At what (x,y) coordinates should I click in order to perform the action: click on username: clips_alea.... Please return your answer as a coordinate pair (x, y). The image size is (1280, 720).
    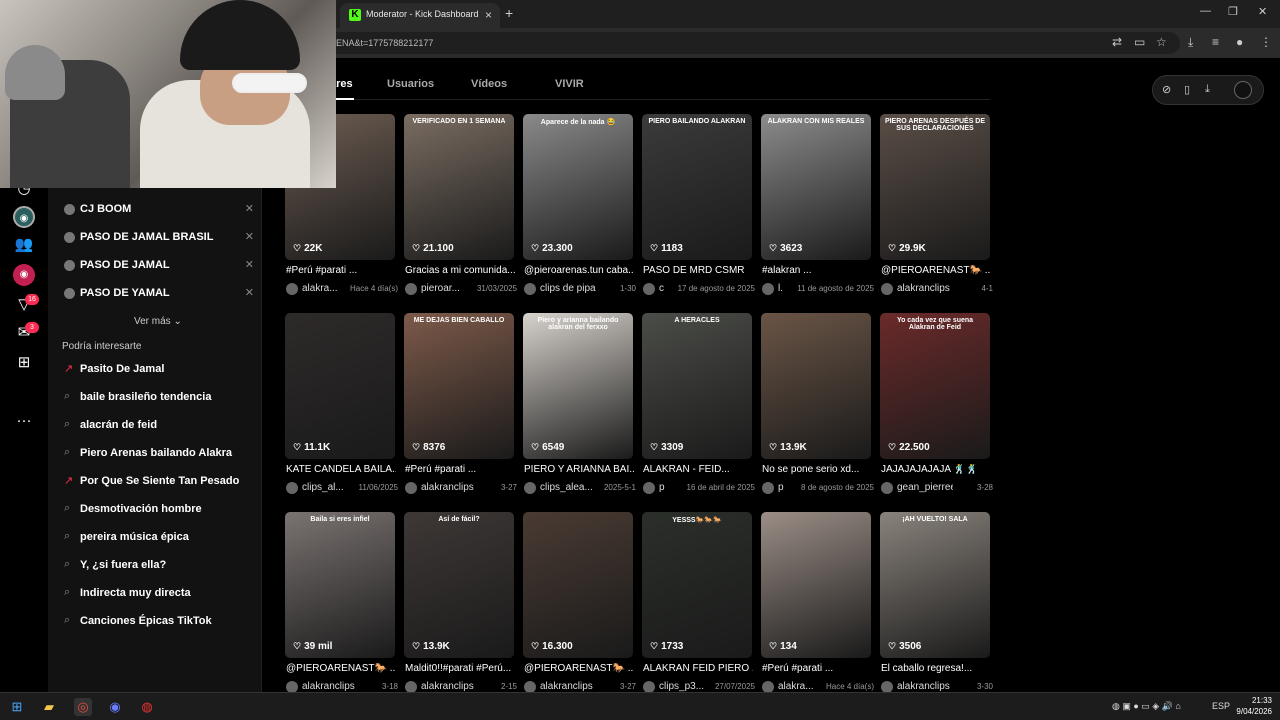
    Looking at the image, I should click on (566, 487).